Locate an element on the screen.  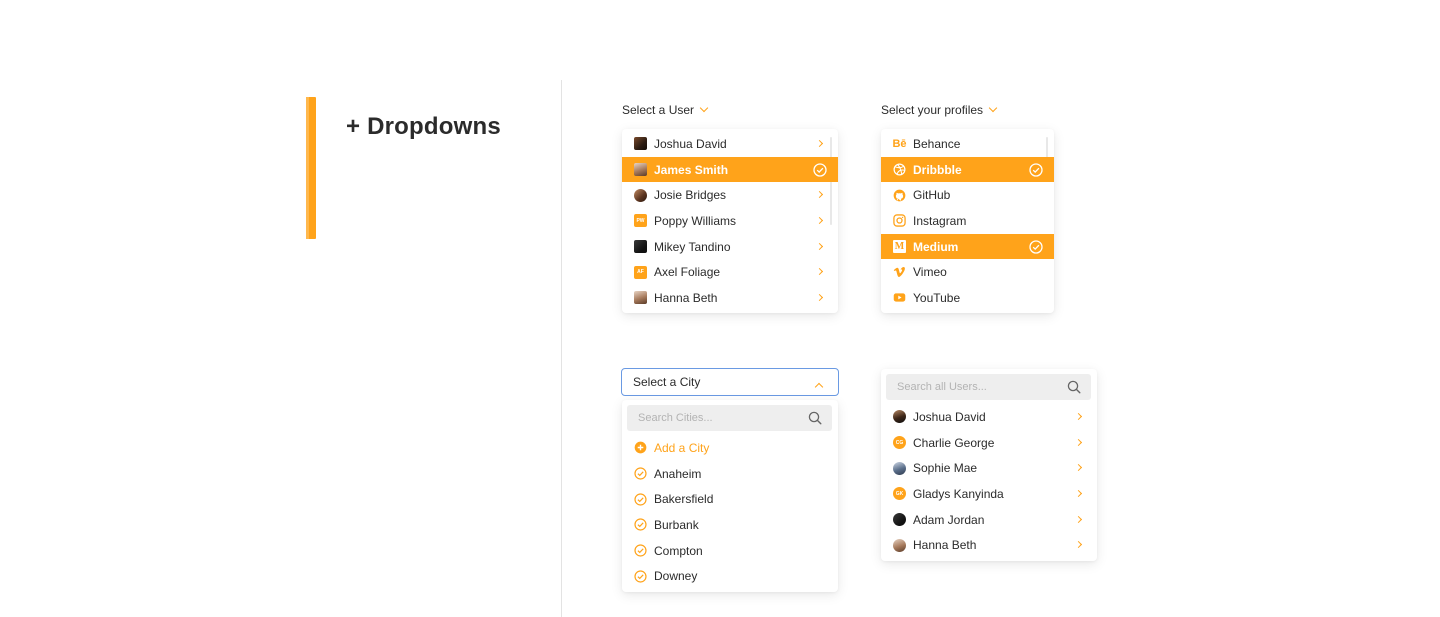
profile-name: GitHub is located at coordinates (932, 195).